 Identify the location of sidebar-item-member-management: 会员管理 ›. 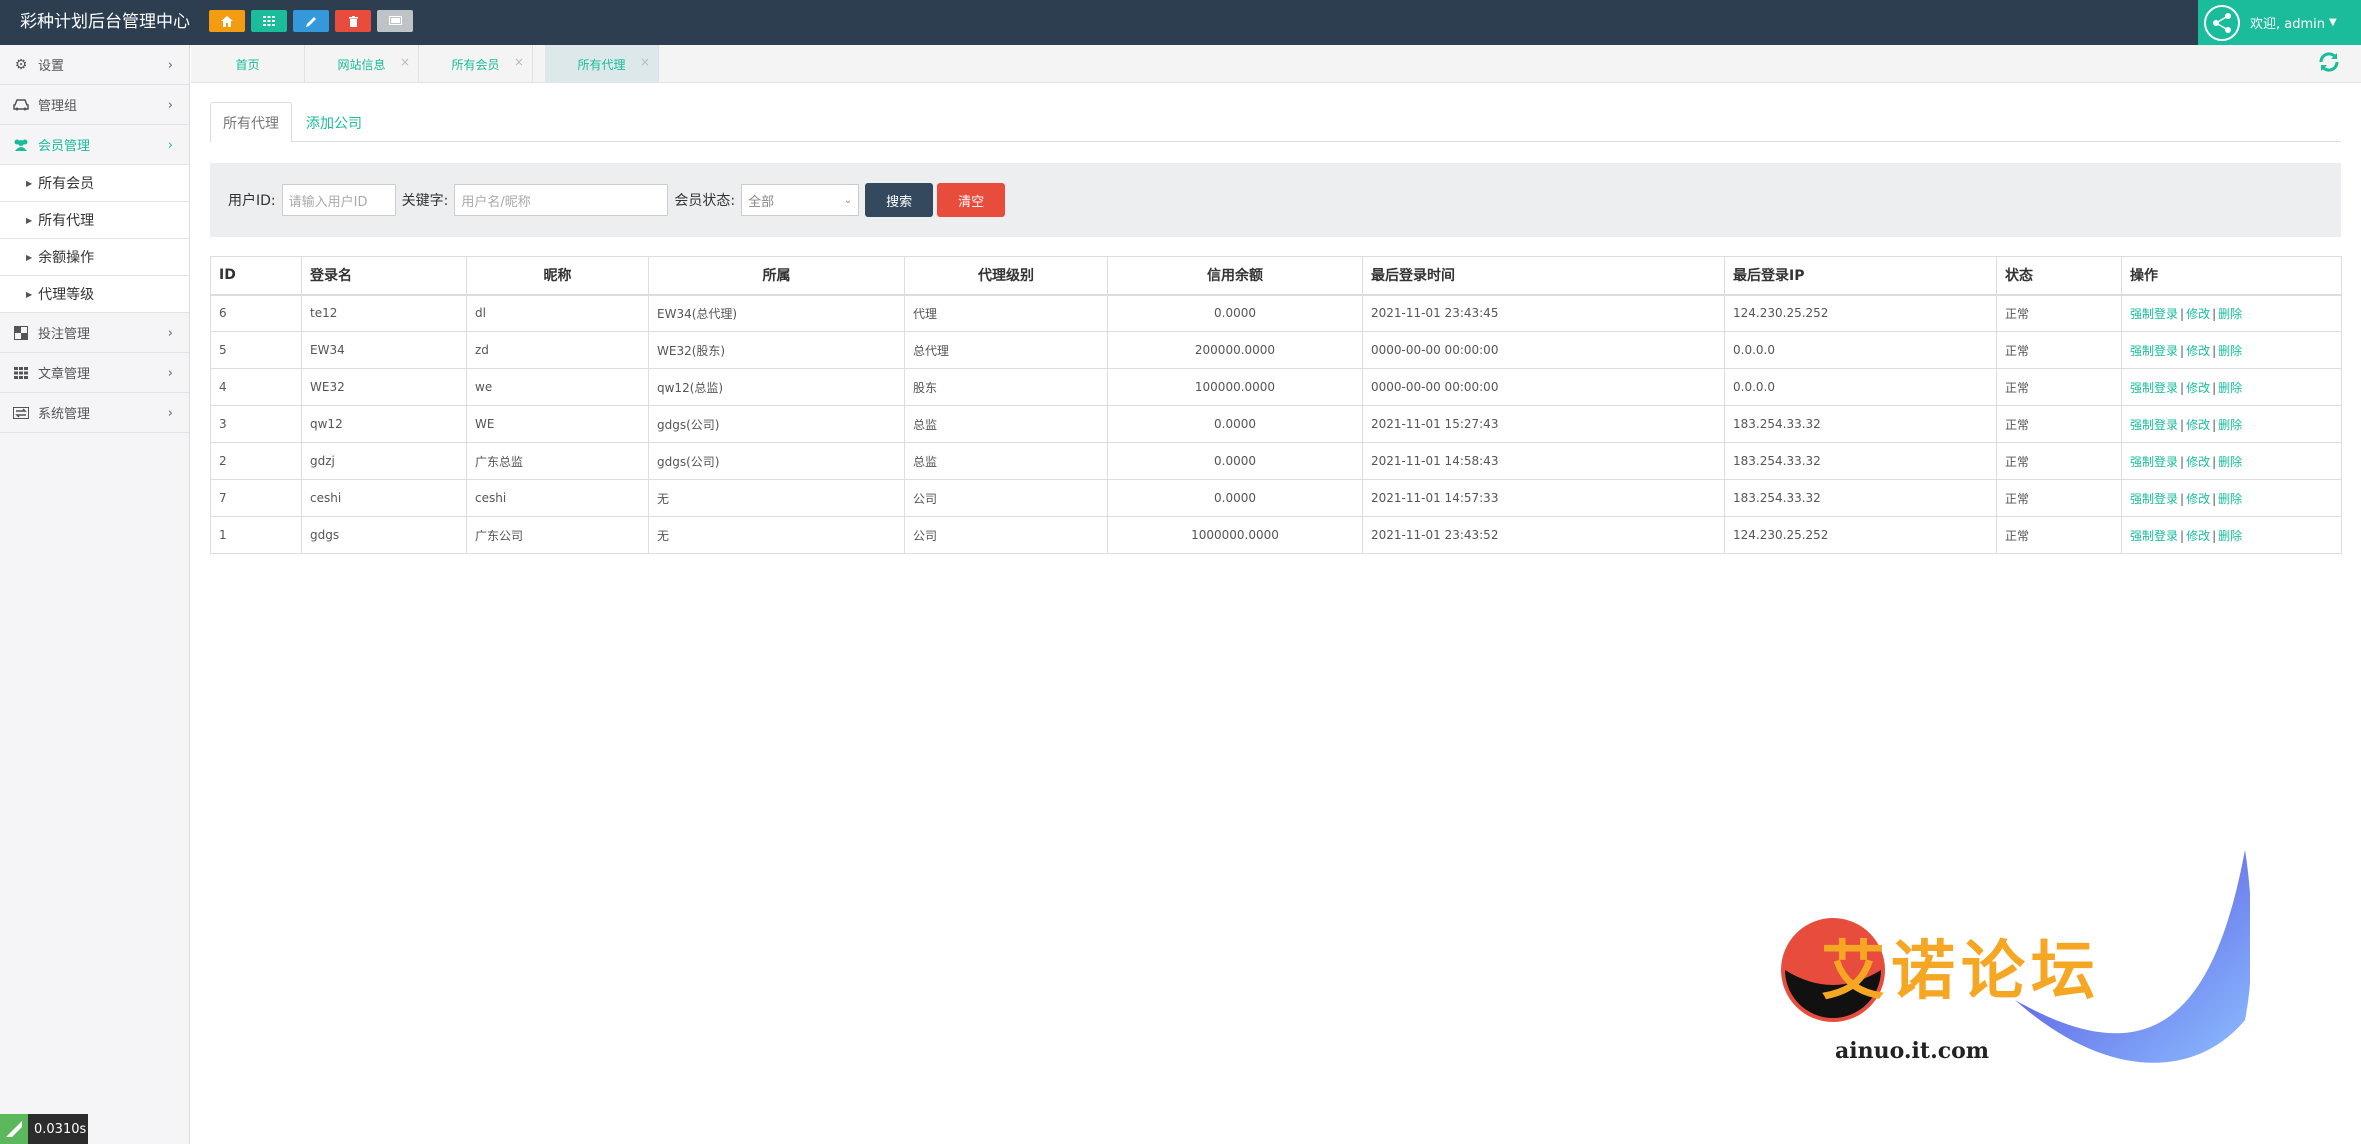
(94, 145).